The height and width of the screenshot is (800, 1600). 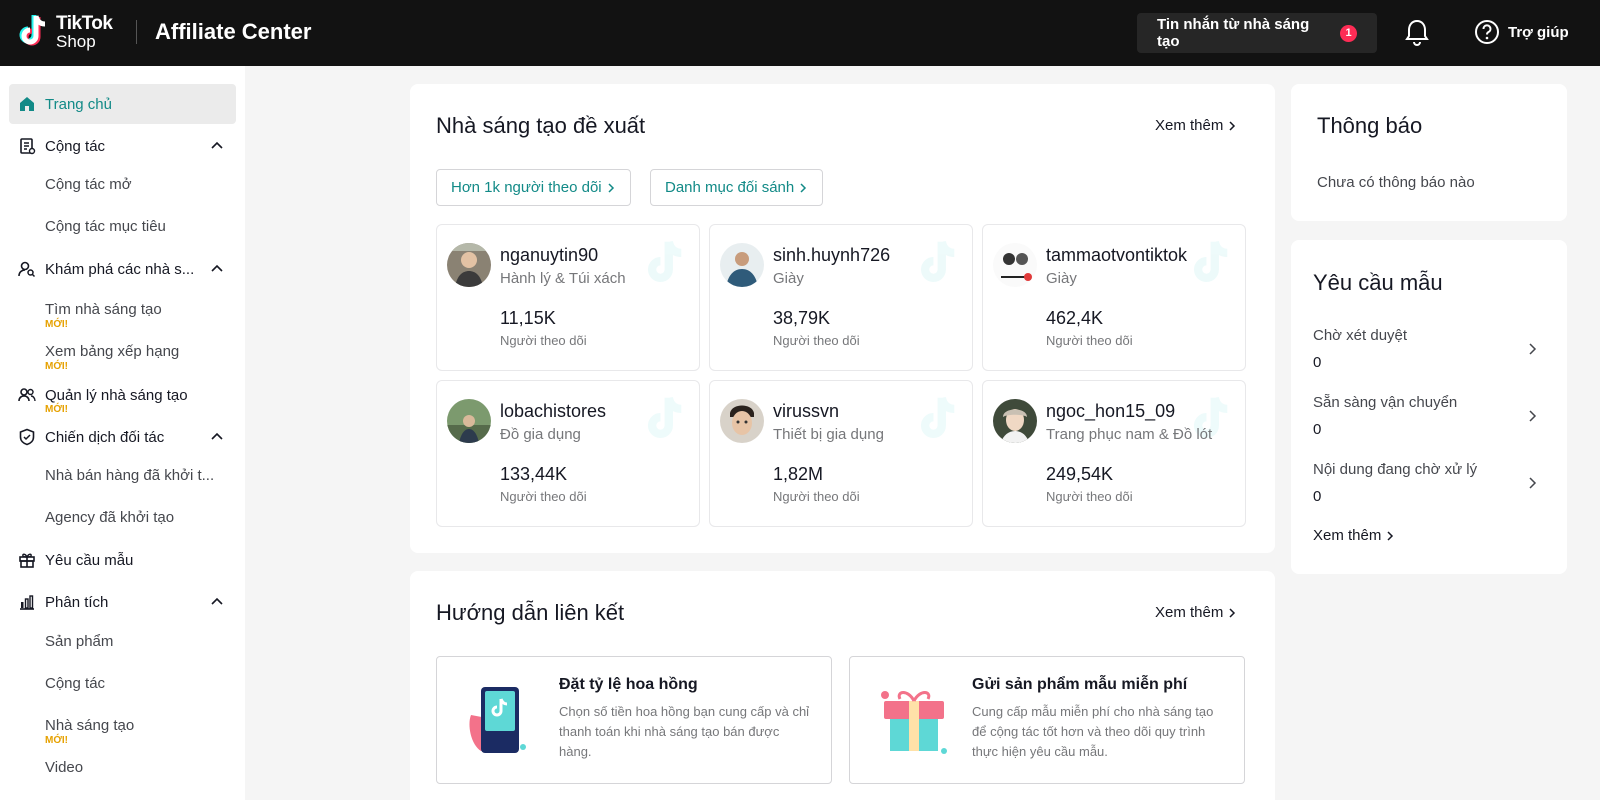 What do you see at coordinates (737, 187) in the screenshot?
I see `filter-category-button: Danh mục đối sánh` at bounding box center [737, 187].